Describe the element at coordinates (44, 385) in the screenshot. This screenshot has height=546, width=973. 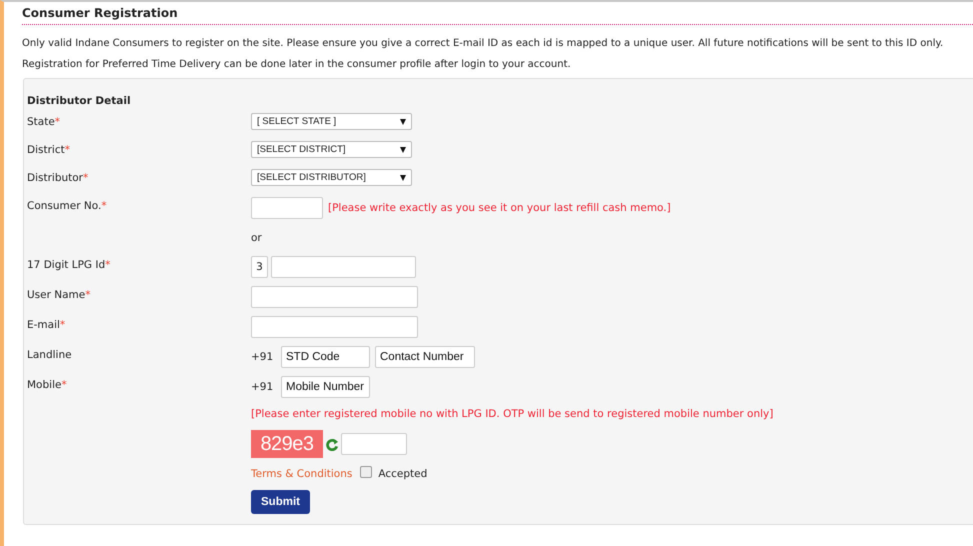
I see `field-label: Mobile` at that location.